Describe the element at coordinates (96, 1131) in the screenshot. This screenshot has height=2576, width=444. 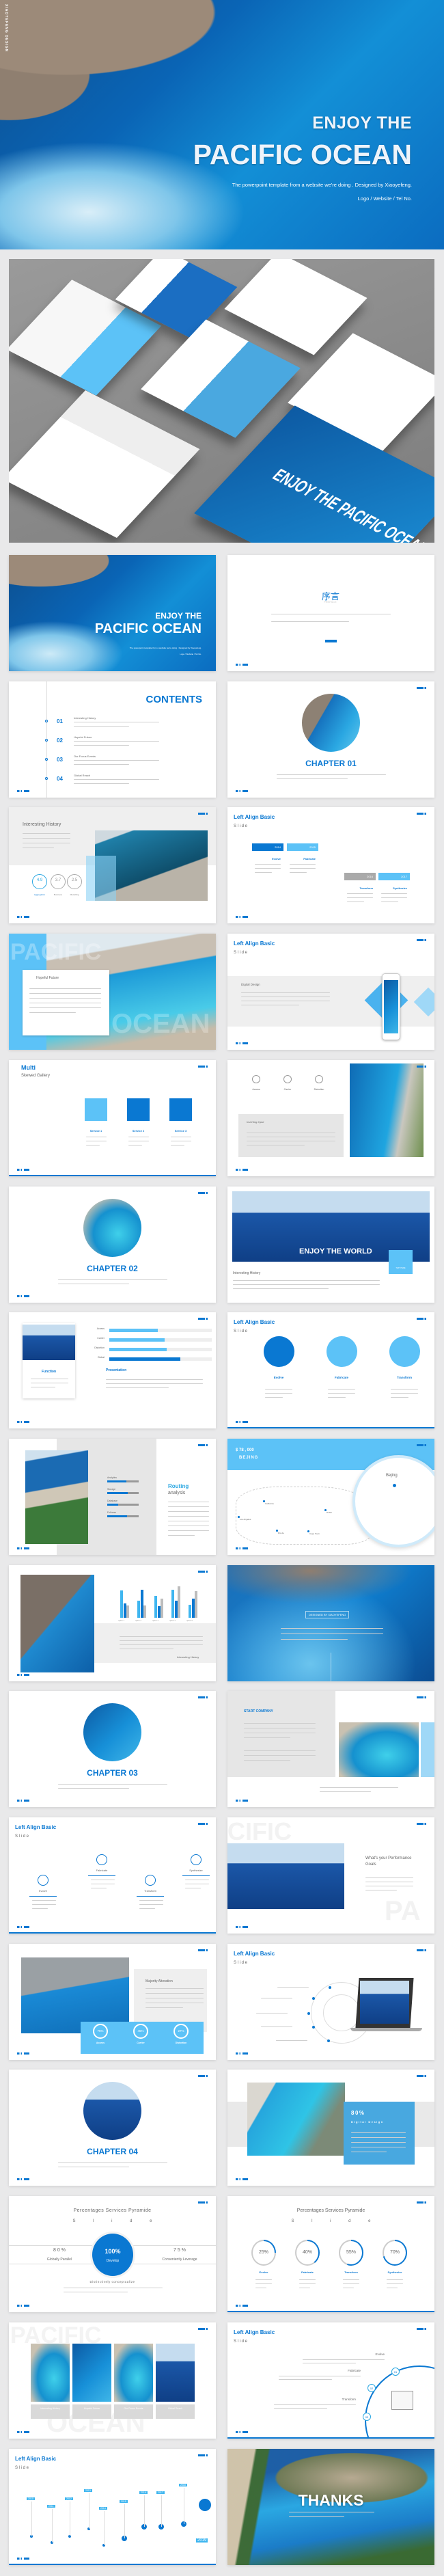
I see `service-label: Service 1` at that location.